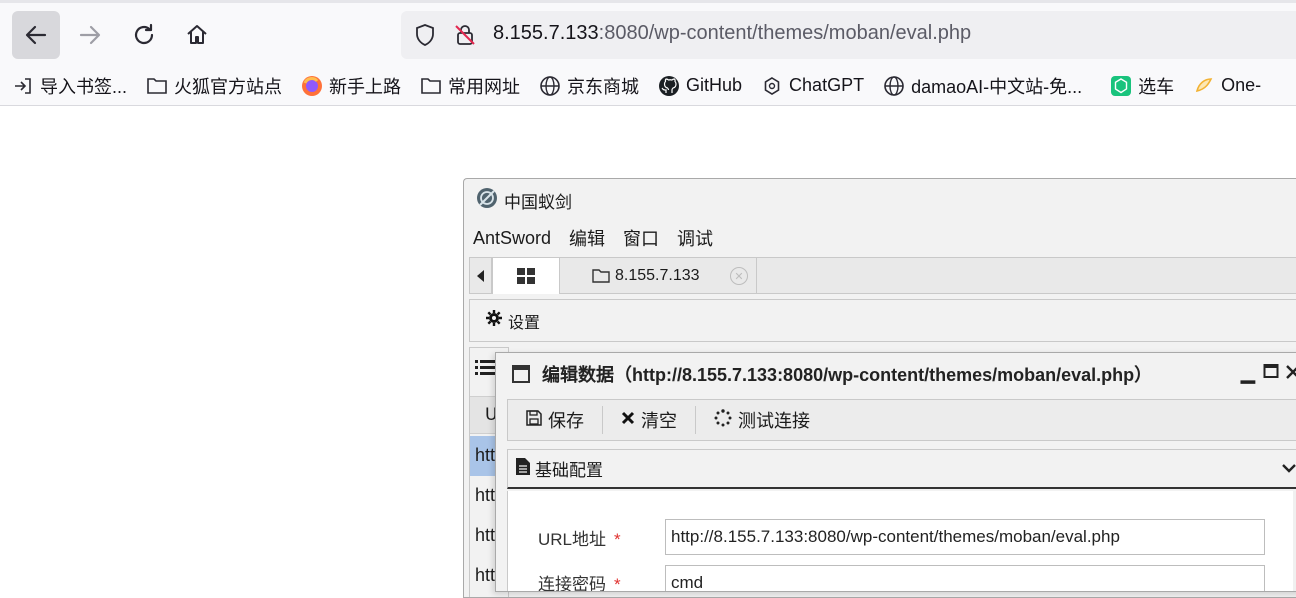 This screenshot has width=1296, height=598. I want to click on bookmark-getting-started: 新手上路, so click(351, 86).